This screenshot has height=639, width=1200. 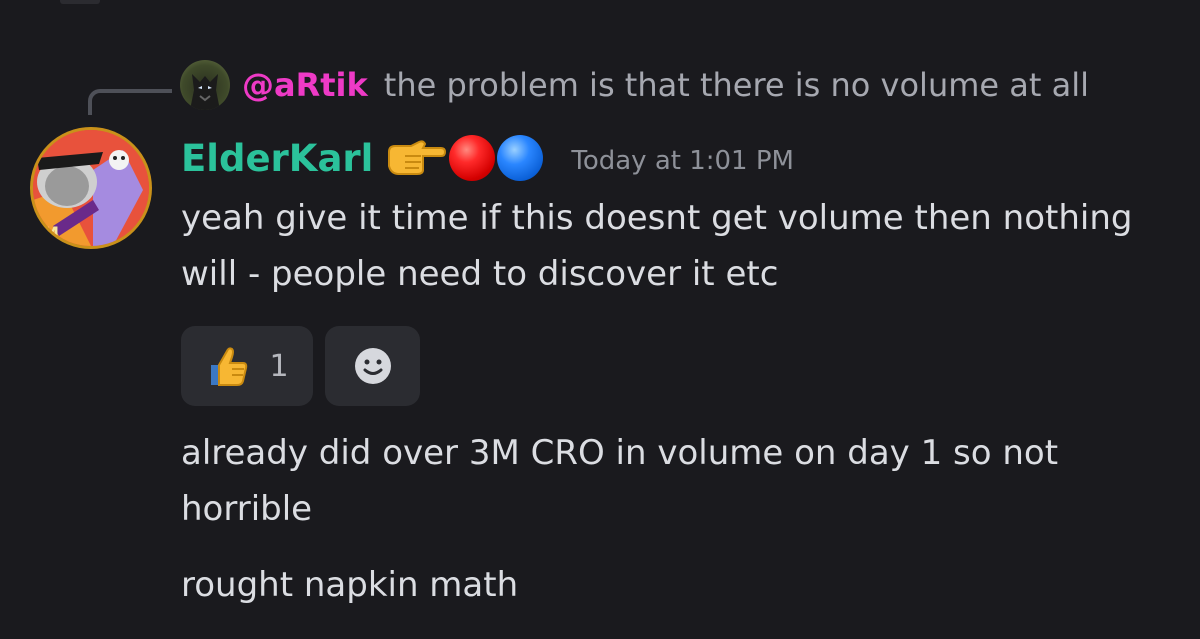 I want to click on reaction-count: 1, so click(x=279, y=366).